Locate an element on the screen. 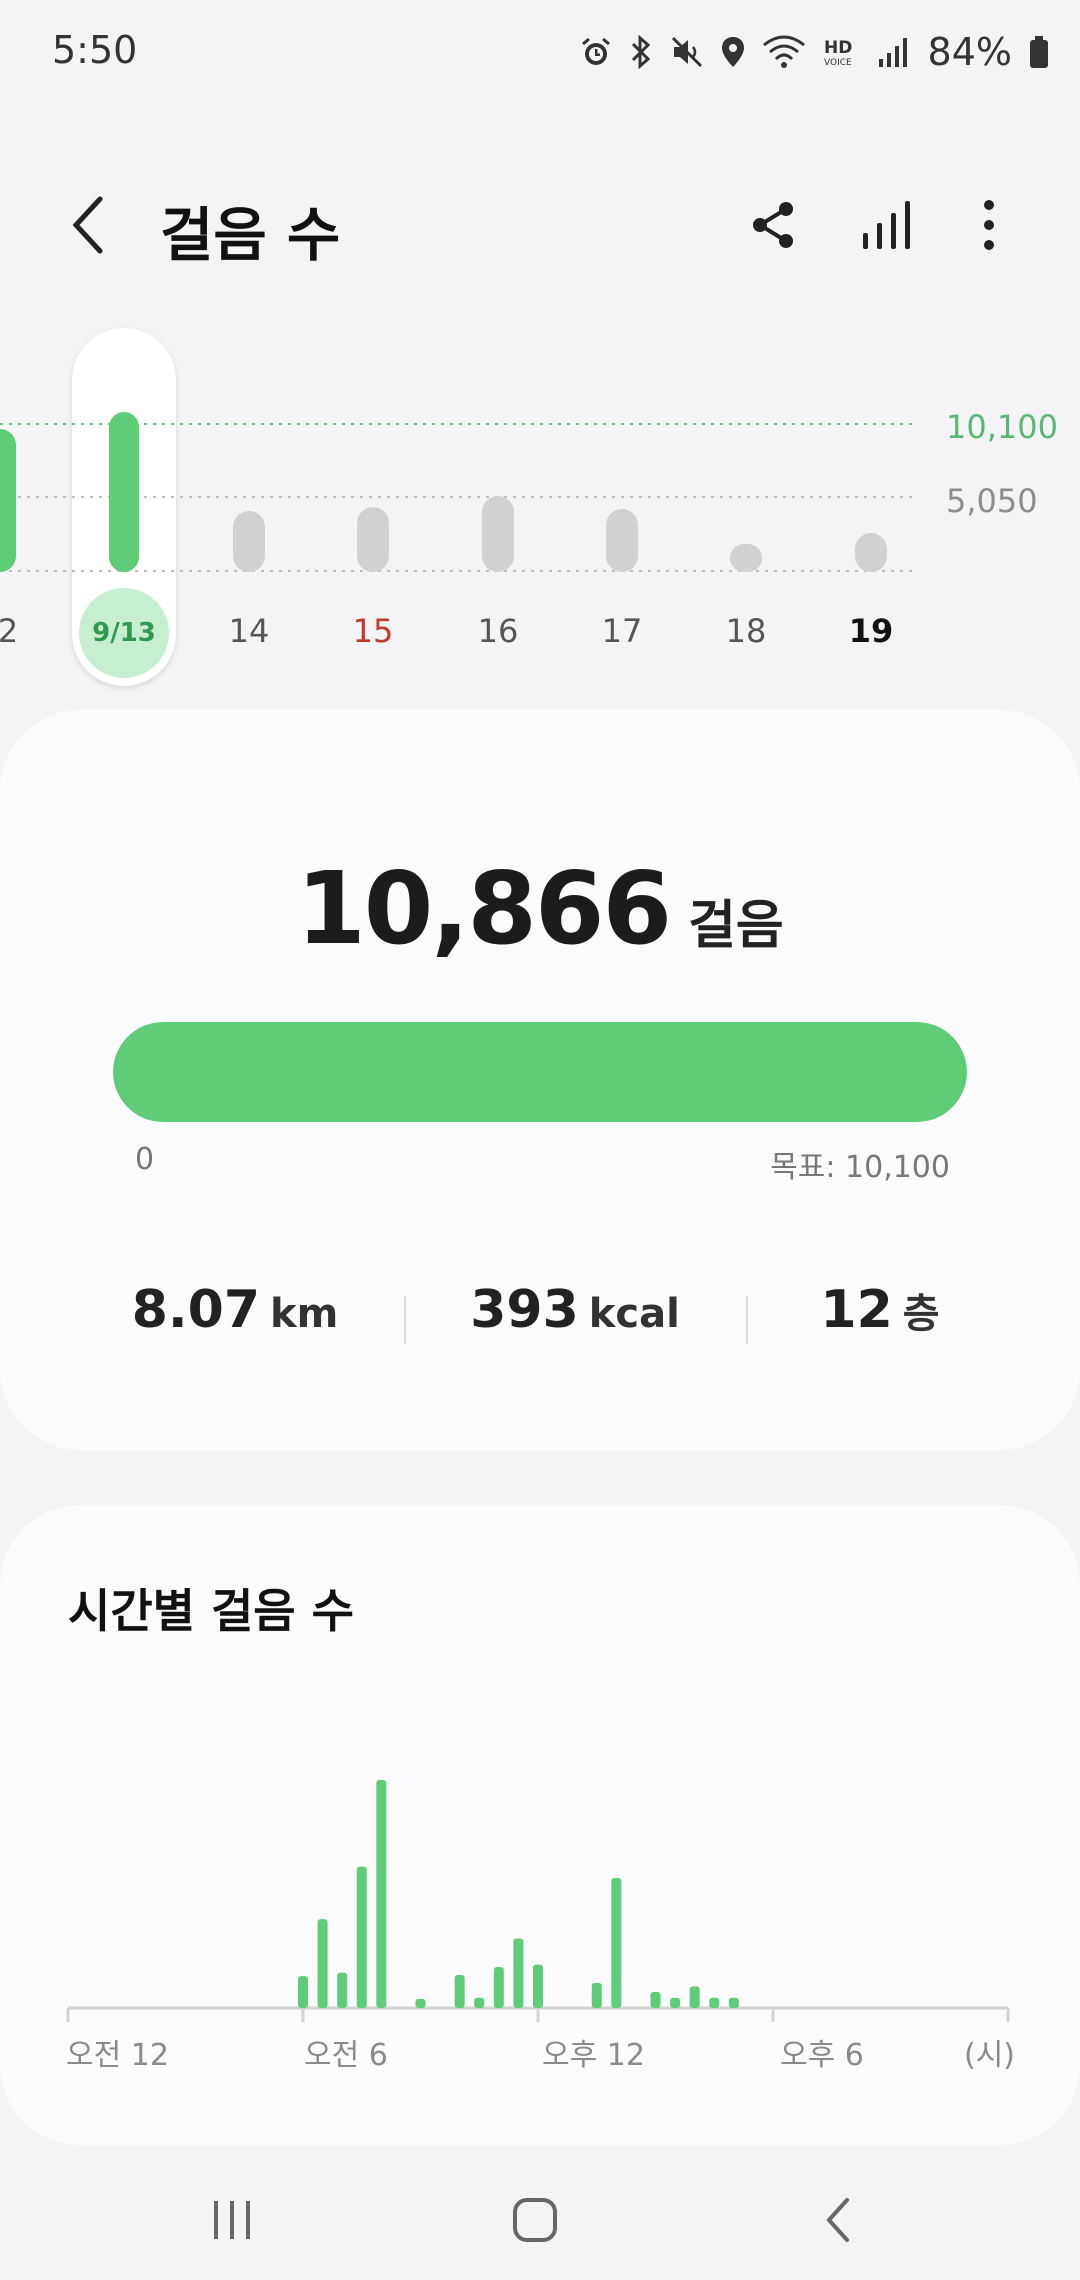 This screenshot has width=1080, height=2280. back-icon is located at coordinates (87, 225).